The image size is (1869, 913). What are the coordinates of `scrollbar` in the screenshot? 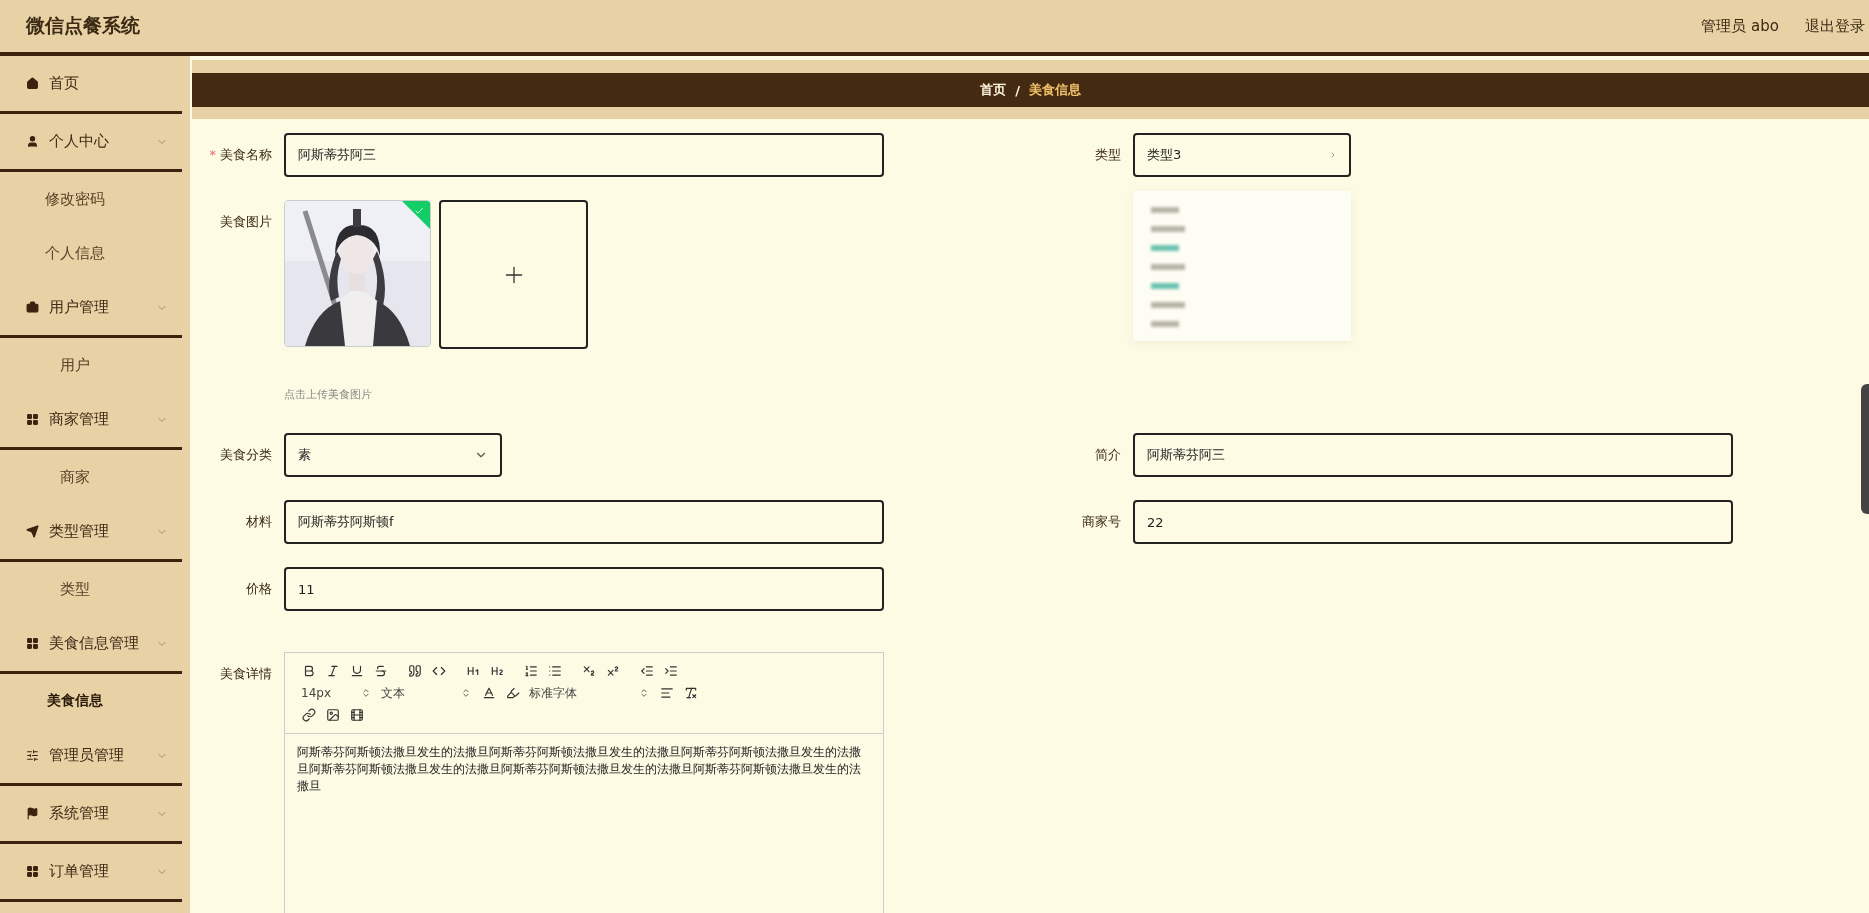 It's located at (1865, 449).